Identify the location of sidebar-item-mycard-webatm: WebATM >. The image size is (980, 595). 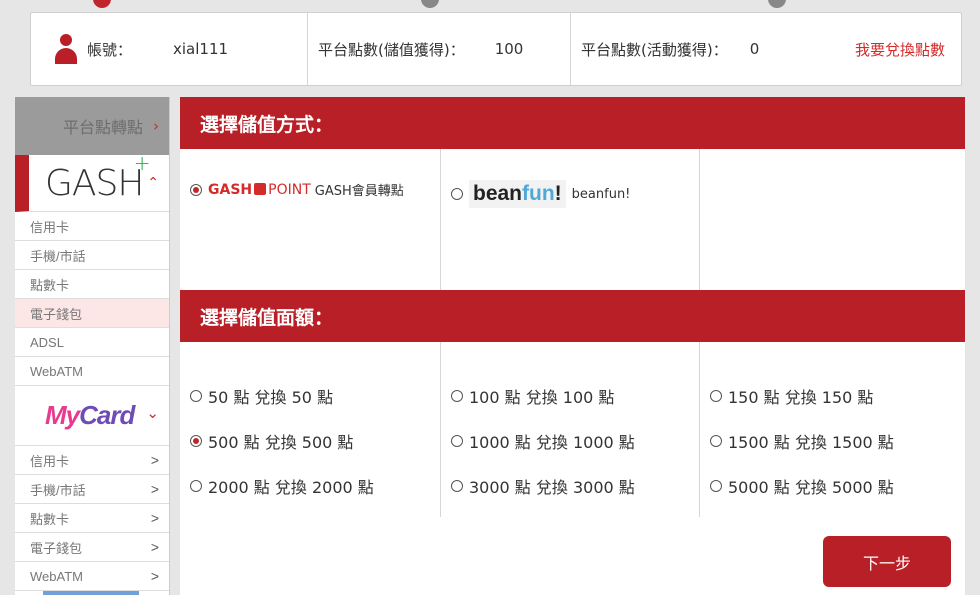
(92, 576).